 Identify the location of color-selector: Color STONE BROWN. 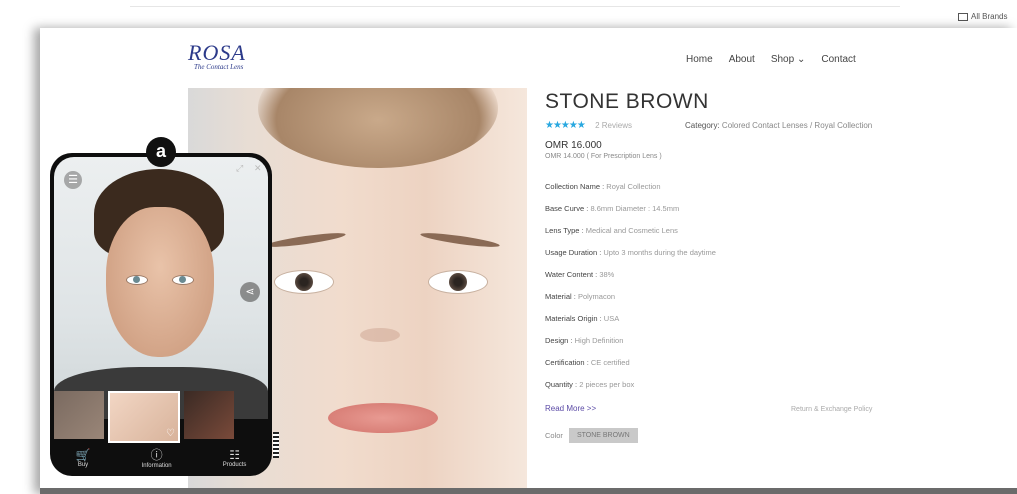
(765, 435).